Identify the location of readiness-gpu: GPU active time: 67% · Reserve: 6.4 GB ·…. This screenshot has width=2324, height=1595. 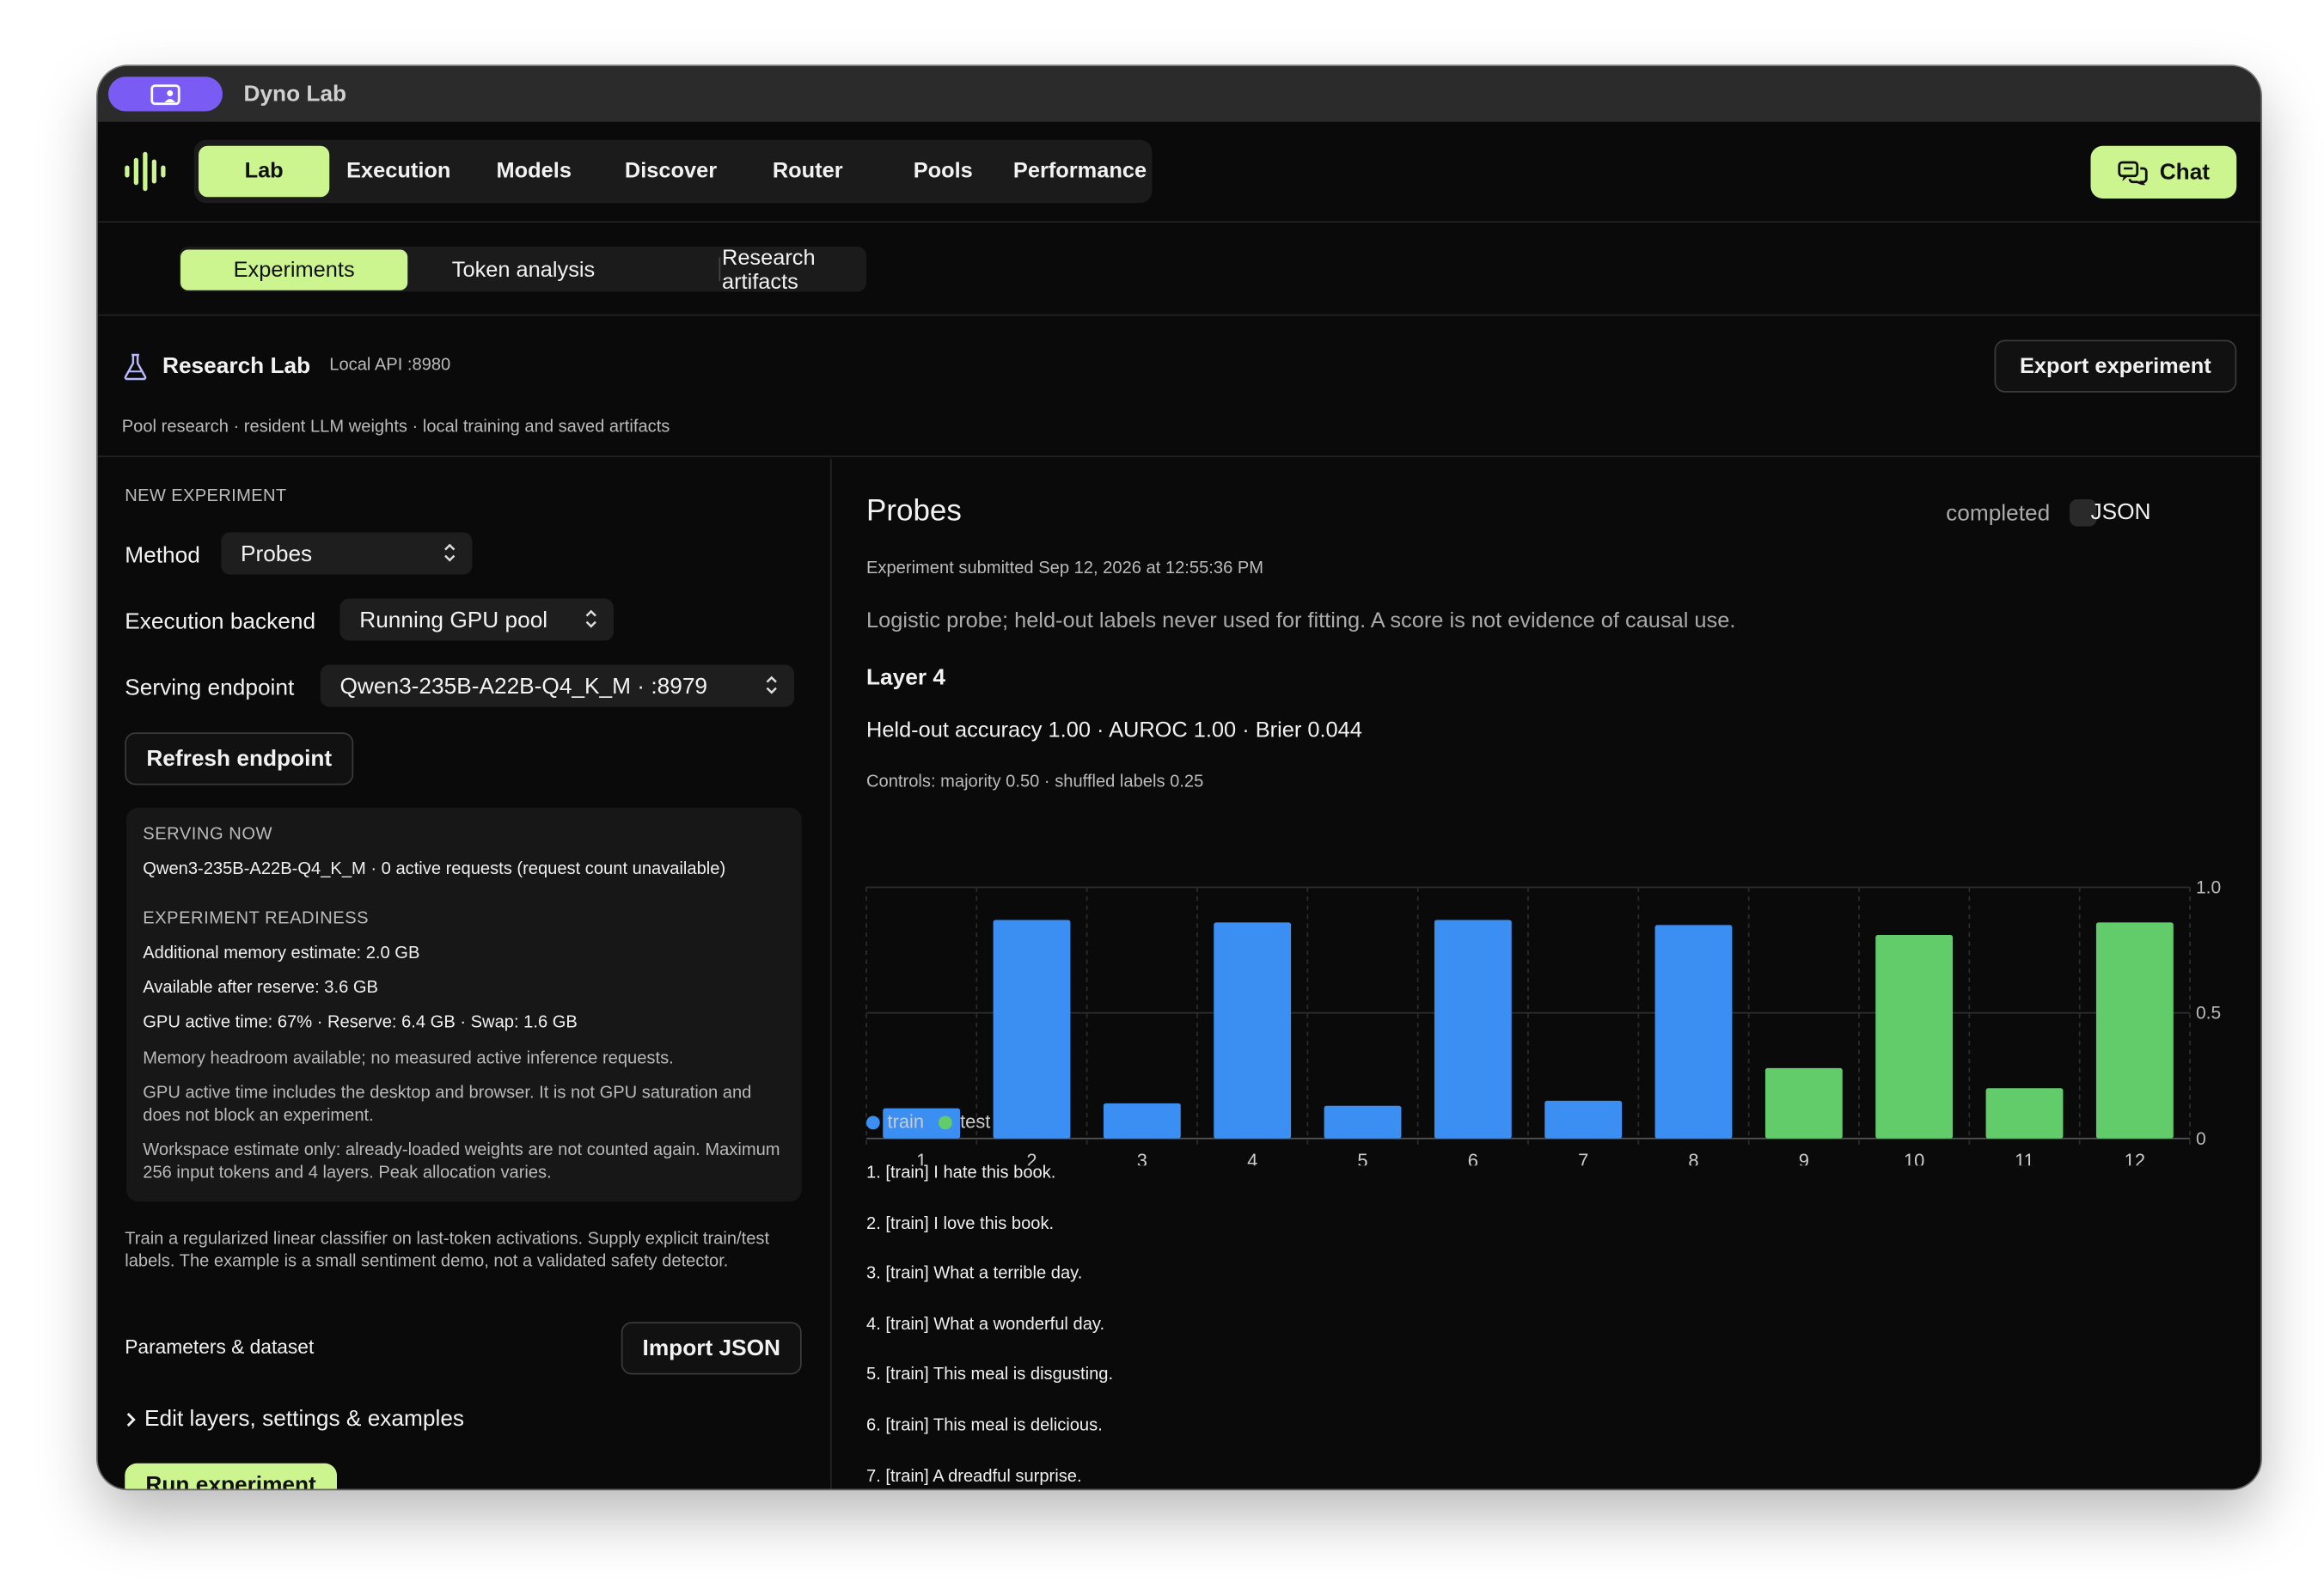
(361, 1022).